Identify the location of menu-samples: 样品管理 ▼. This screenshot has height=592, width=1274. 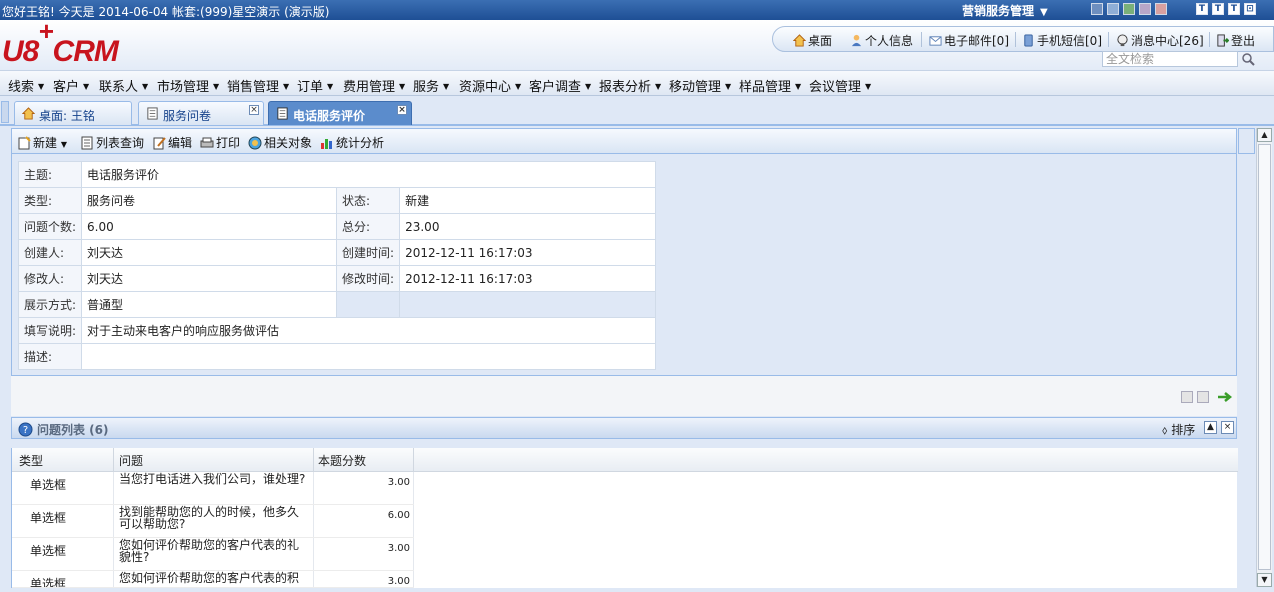
(770, 85).